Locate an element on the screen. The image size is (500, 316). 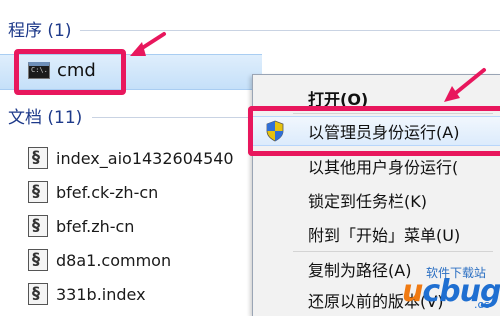
menu-item-label: 锁定到任务栏(K) is located at coordinates (367, 201).